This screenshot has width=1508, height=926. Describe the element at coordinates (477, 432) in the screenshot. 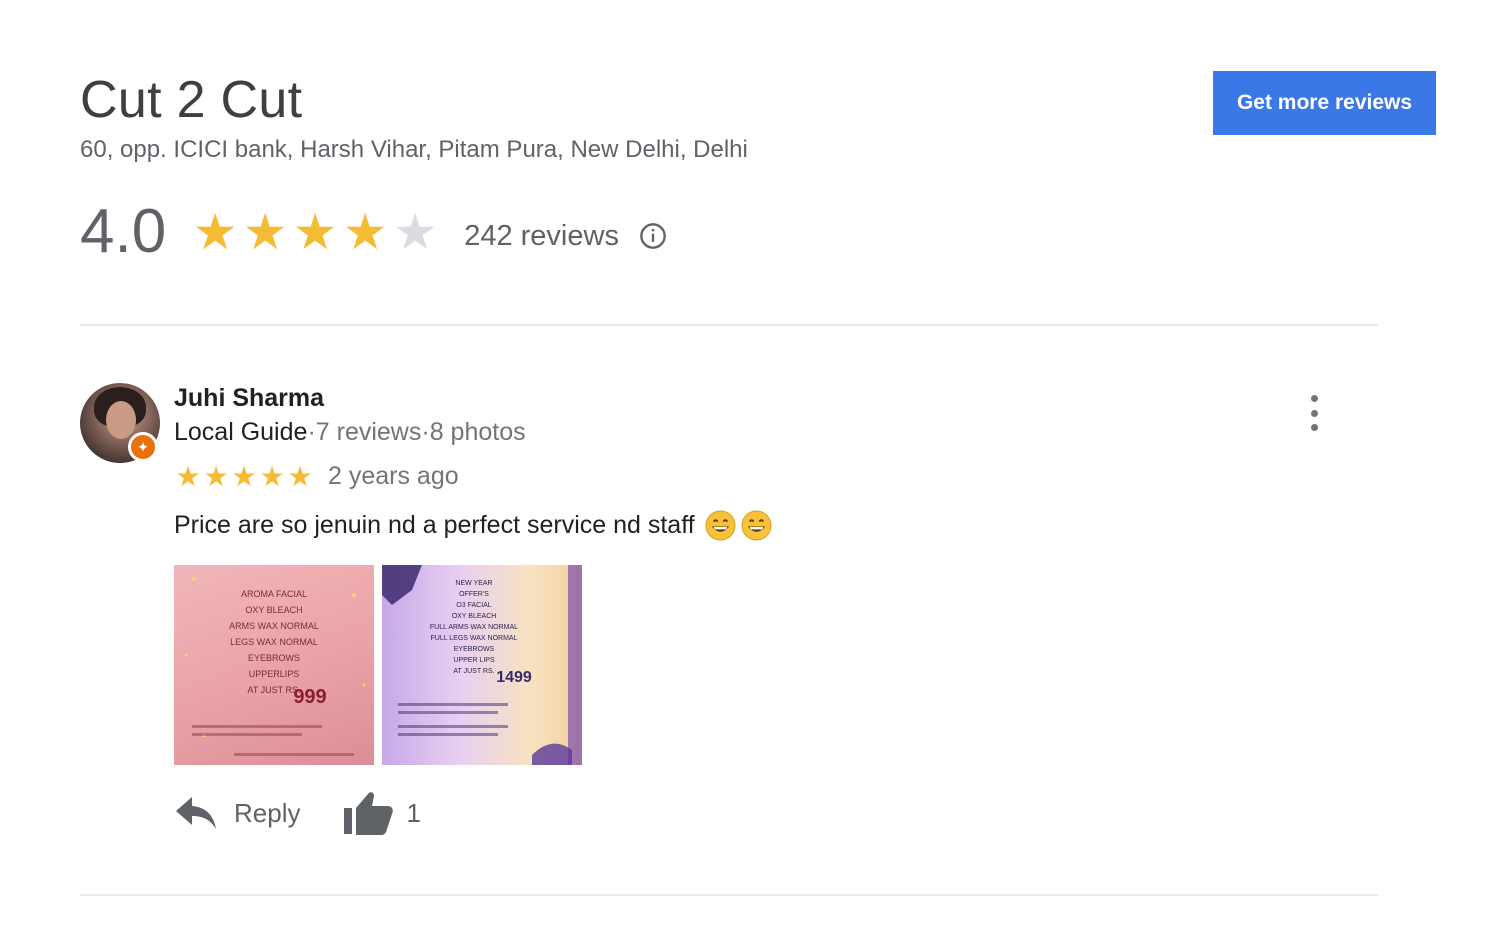

I see `reviewer-photo-count: 8 photos` at that location.